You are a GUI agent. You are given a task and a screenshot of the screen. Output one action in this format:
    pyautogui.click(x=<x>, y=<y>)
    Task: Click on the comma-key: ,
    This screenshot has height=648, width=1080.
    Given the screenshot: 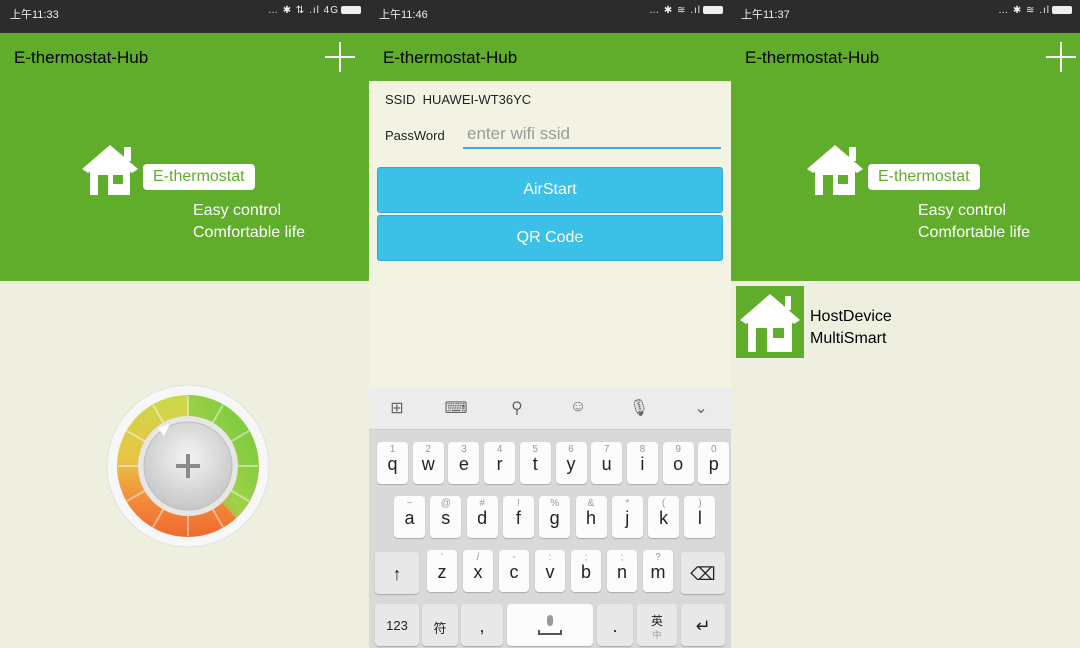 What is the action you would take?
    pyautogui.click(x=482, y=625)
    